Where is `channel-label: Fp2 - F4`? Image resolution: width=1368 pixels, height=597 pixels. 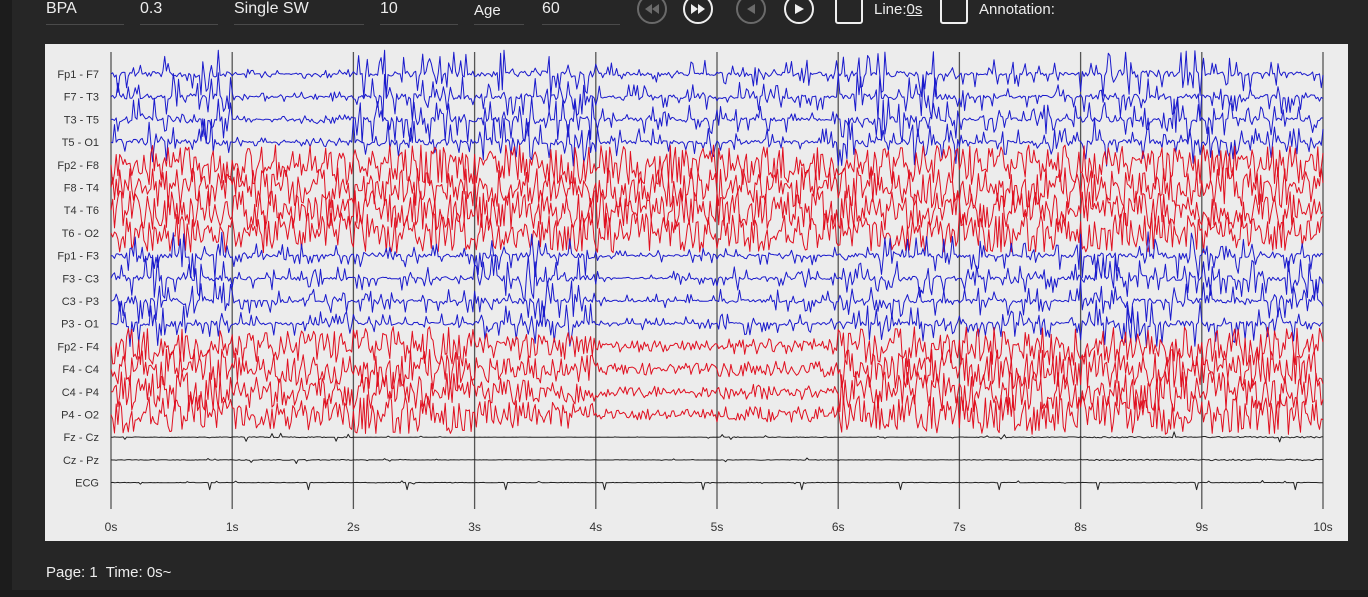 channel-label: Fp2 - F4 is located at coordinates (78, 347).